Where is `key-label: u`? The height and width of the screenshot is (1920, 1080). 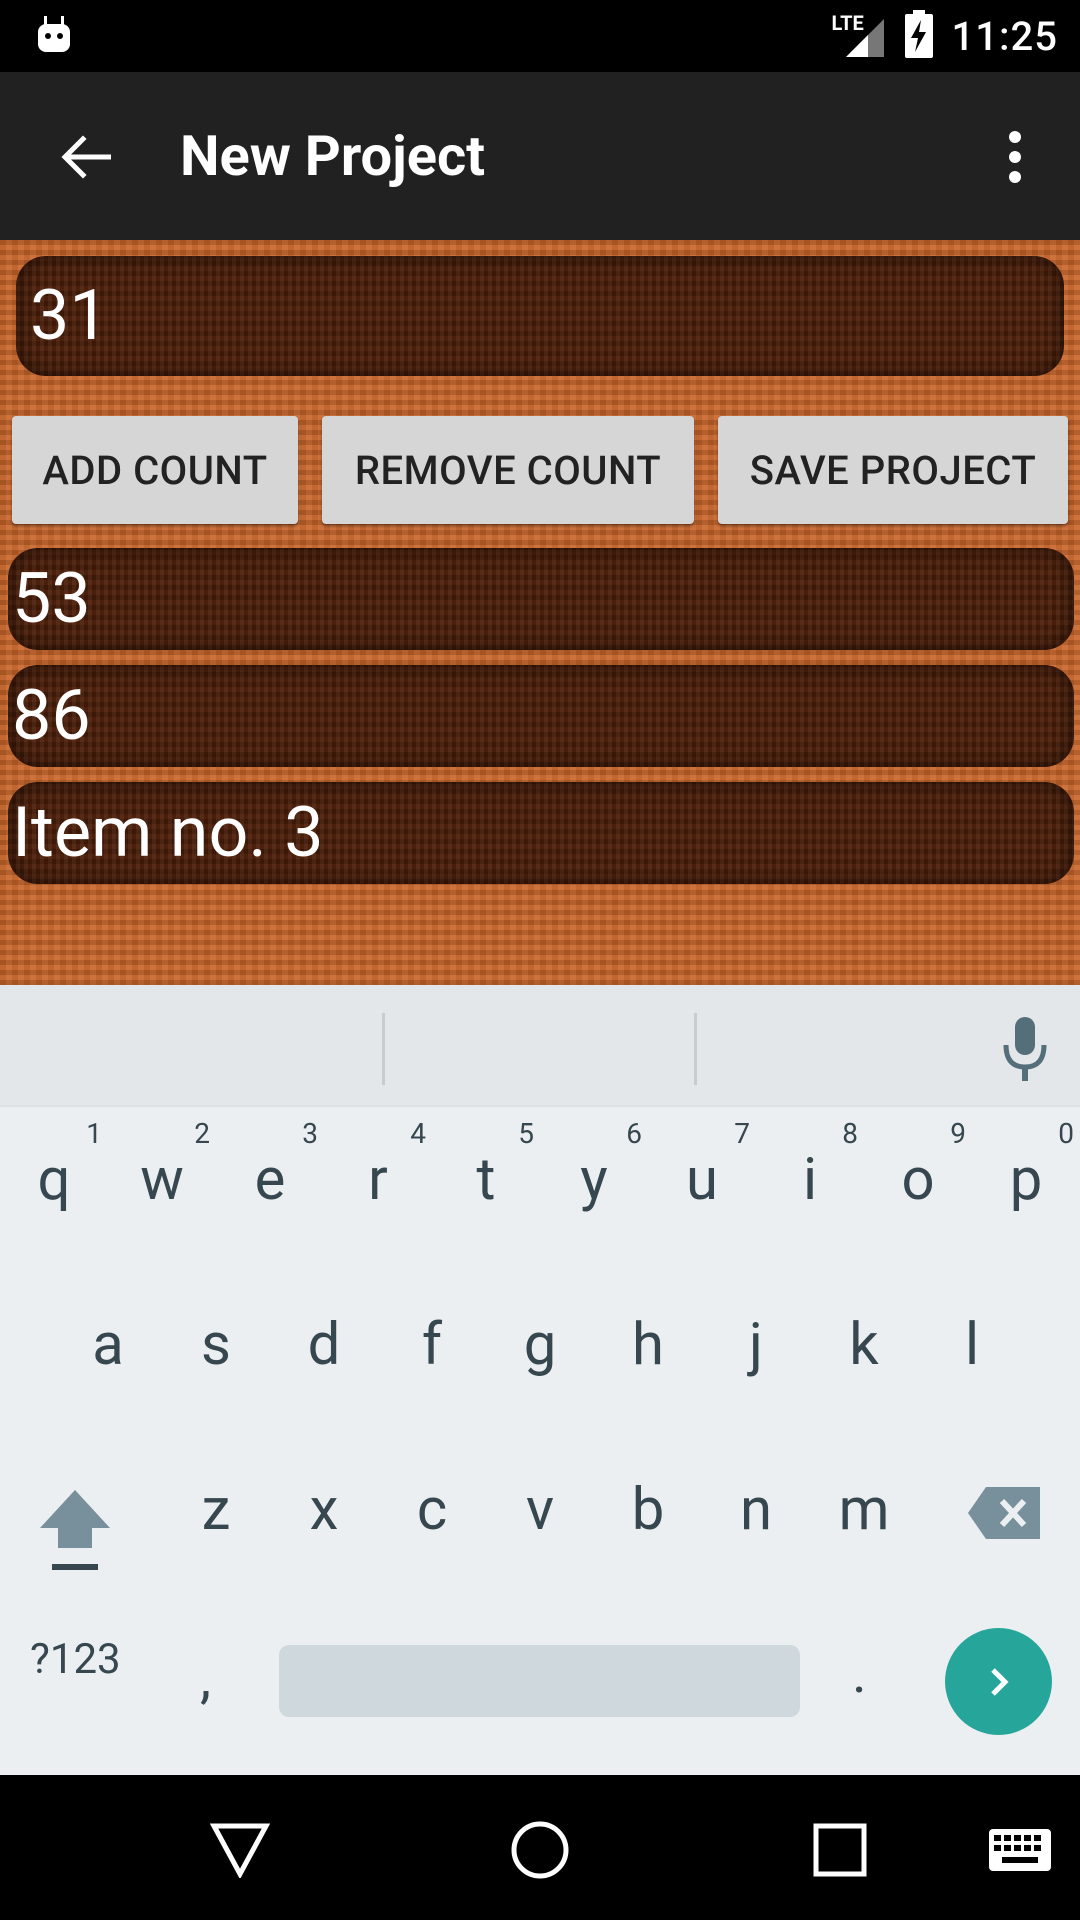 key-label: u is located at coordinates (702, 1180).